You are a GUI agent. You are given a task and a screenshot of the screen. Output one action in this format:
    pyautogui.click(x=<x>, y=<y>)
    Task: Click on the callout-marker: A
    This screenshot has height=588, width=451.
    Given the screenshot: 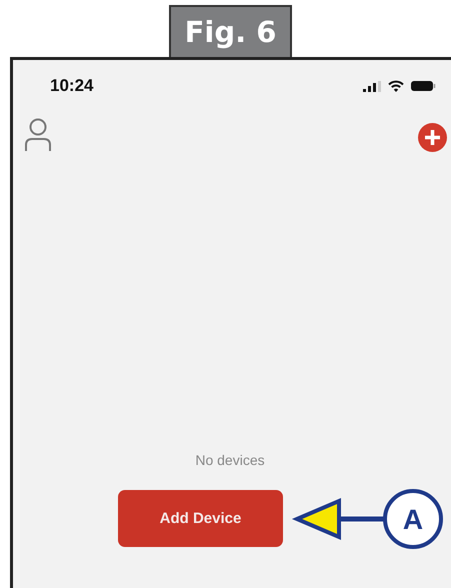 What is the action you would take?
    pyautogui.click(x=413, y=519)
    